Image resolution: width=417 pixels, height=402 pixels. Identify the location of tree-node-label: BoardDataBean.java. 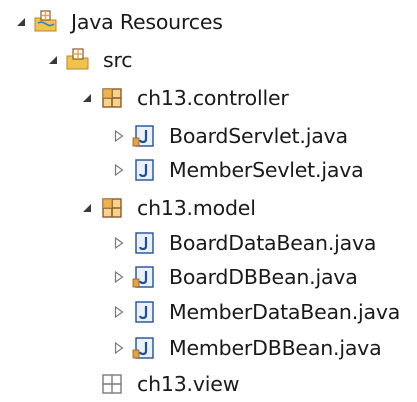
(273, 243).